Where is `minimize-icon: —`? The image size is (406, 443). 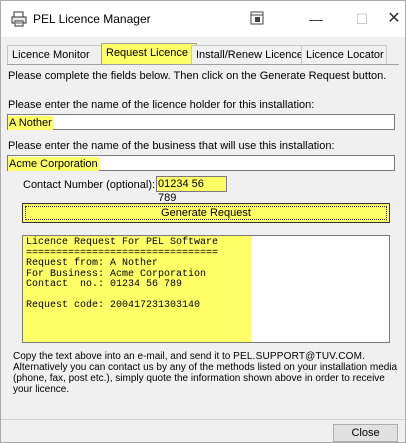
minimize-icon: — is located at coordinates (316, 19).